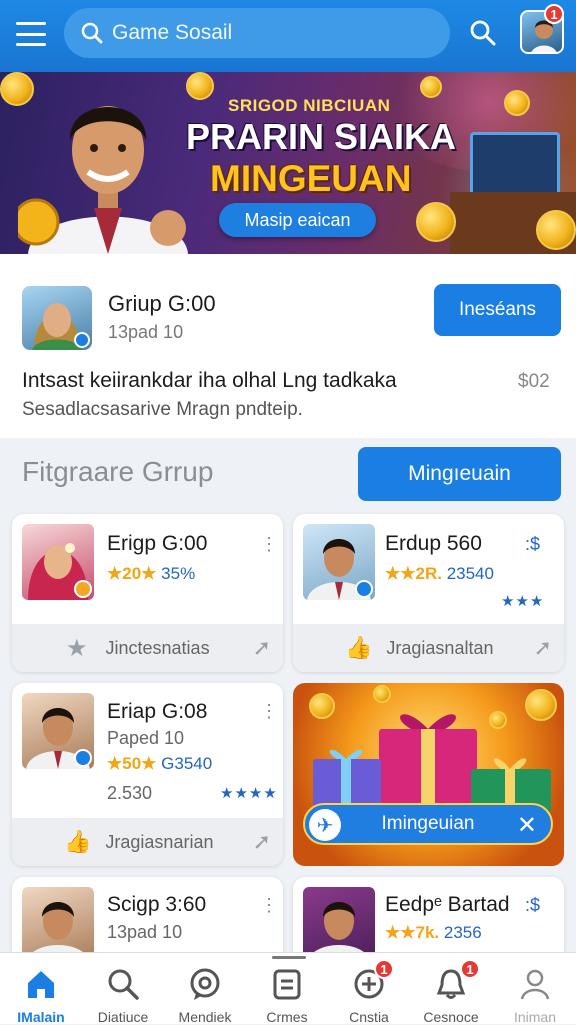 Image resolution: width=576 pixels, height=1025 pixels. Describe the element at coordinates (151, 573) in the screenshot. I see `card-rating: ★20★ 35%` at that location.